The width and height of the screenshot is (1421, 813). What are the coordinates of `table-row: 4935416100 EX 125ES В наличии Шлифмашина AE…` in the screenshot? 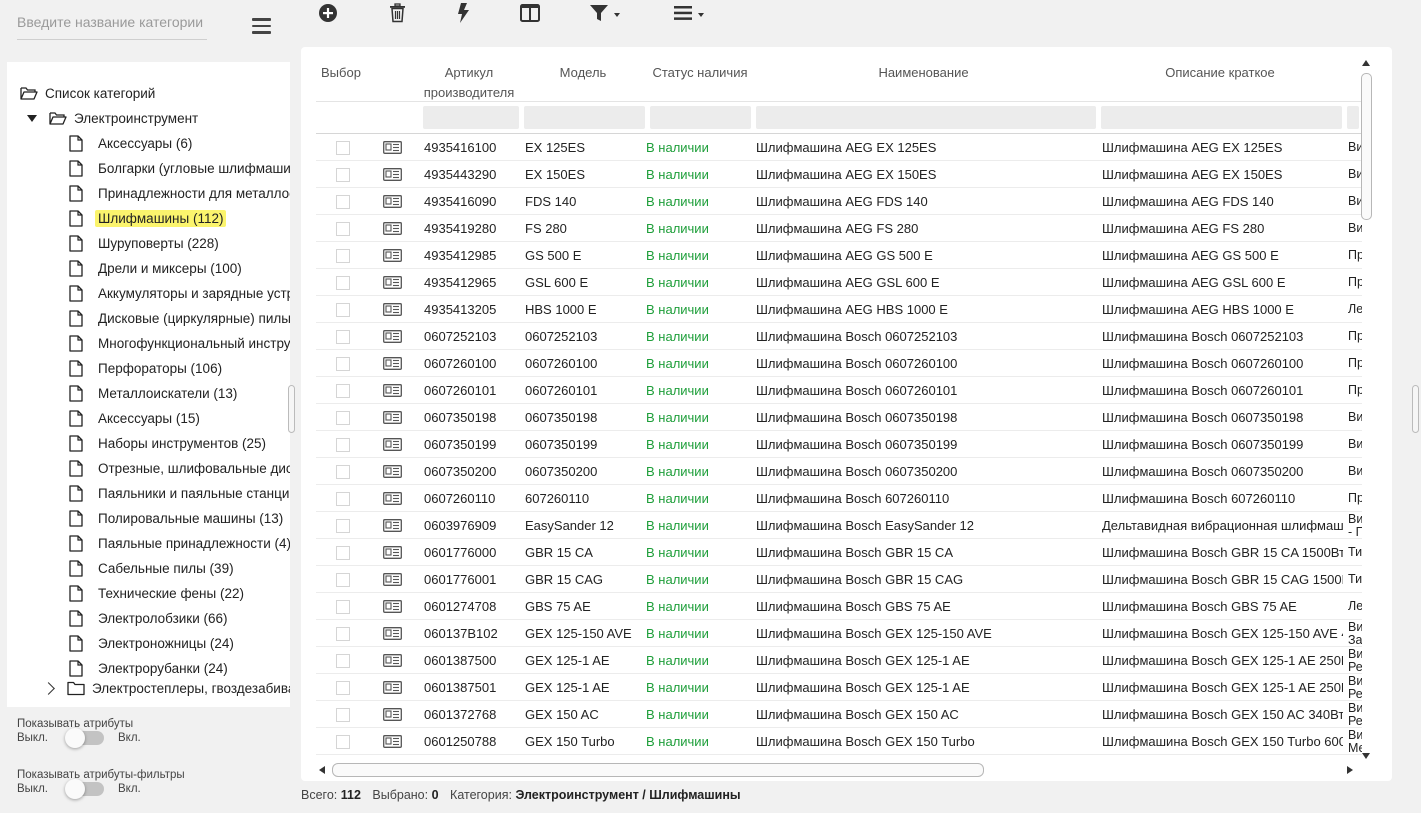 It's located at (839, 147).